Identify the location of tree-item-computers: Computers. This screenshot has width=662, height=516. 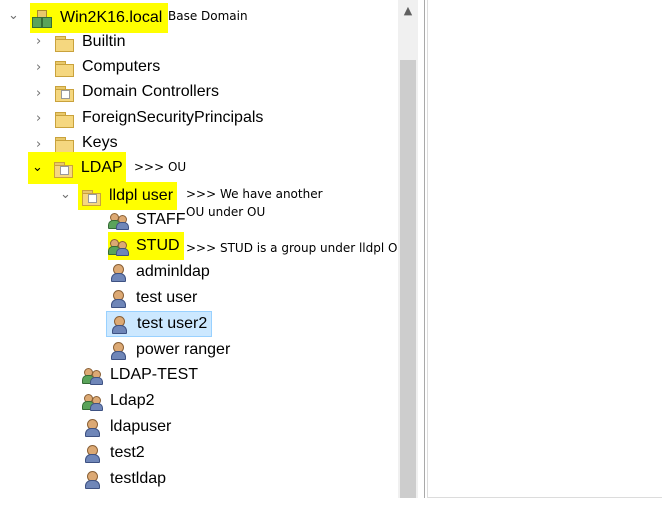
(108, 67).